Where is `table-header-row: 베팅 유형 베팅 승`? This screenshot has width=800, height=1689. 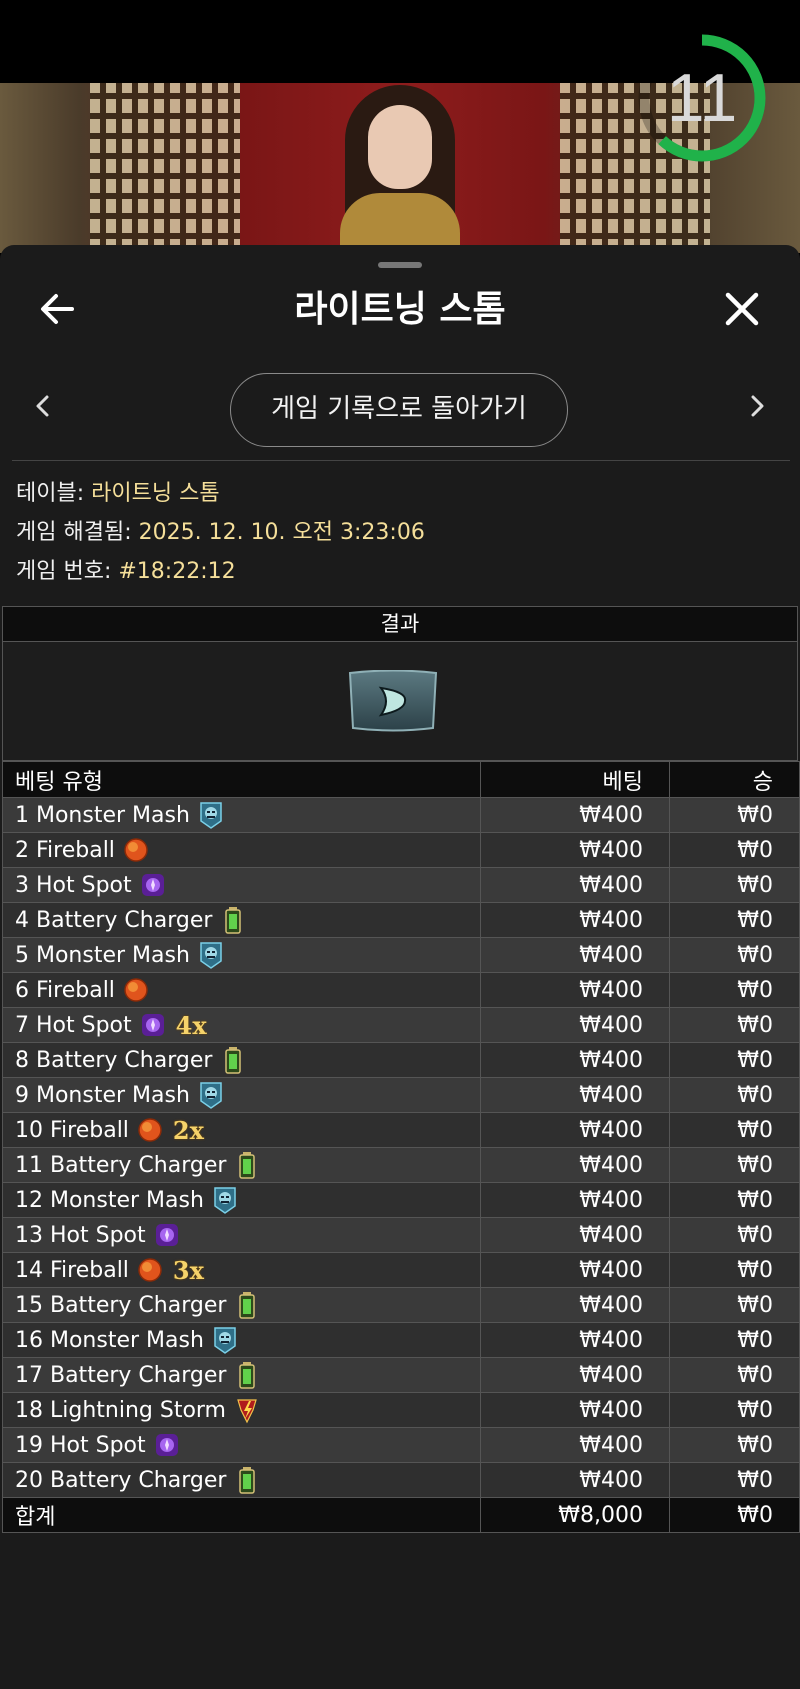 table-header-row: 베팅 유형 베팅 승 is located at coordinates (401, 779).